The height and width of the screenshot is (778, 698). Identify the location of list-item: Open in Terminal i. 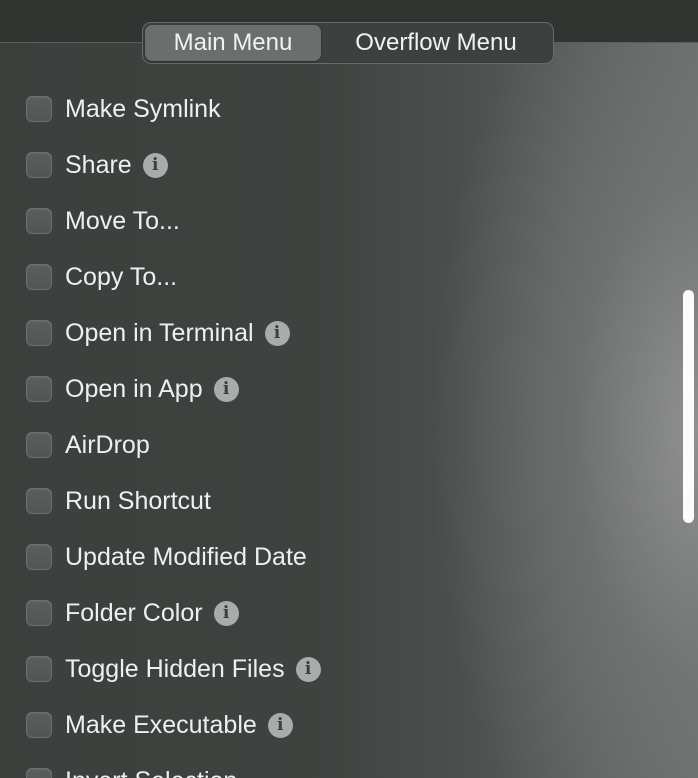
(330, 333).